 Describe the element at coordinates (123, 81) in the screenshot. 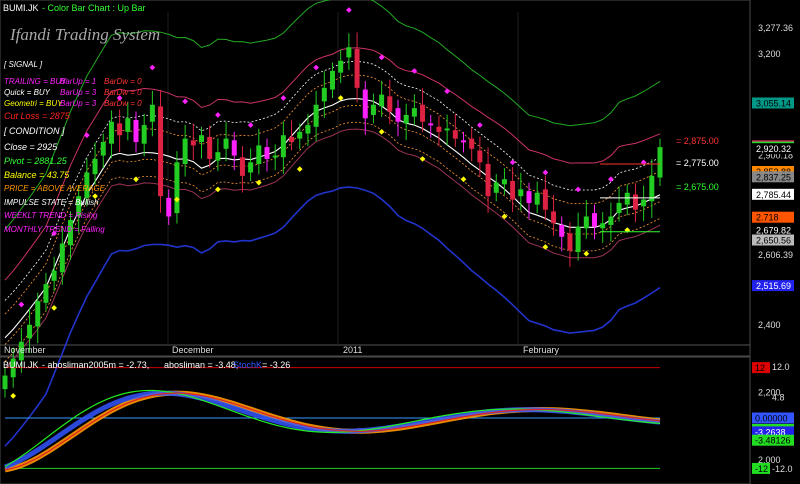

I see `signal-trailing-bardw: BarDw = 0` at that location.